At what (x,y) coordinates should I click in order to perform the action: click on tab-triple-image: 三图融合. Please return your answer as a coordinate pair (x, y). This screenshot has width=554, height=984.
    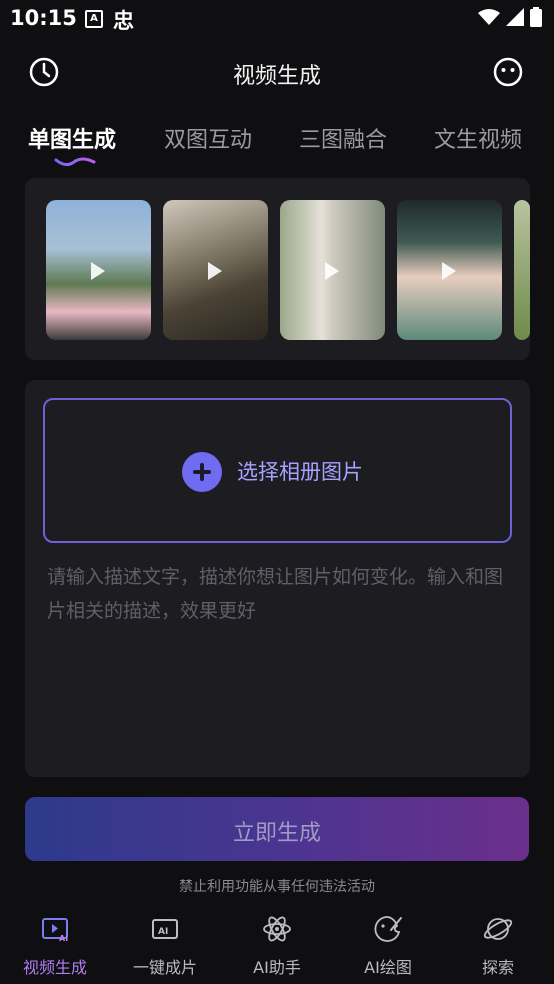
    Looking at the image, I should click on (343, 138).